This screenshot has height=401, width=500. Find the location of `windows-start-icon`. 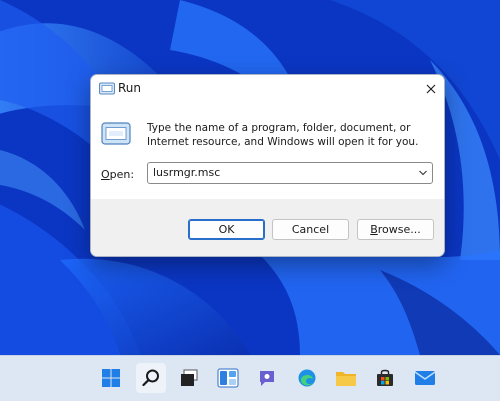

windows-start-icon is located at coordinates (111, 378).